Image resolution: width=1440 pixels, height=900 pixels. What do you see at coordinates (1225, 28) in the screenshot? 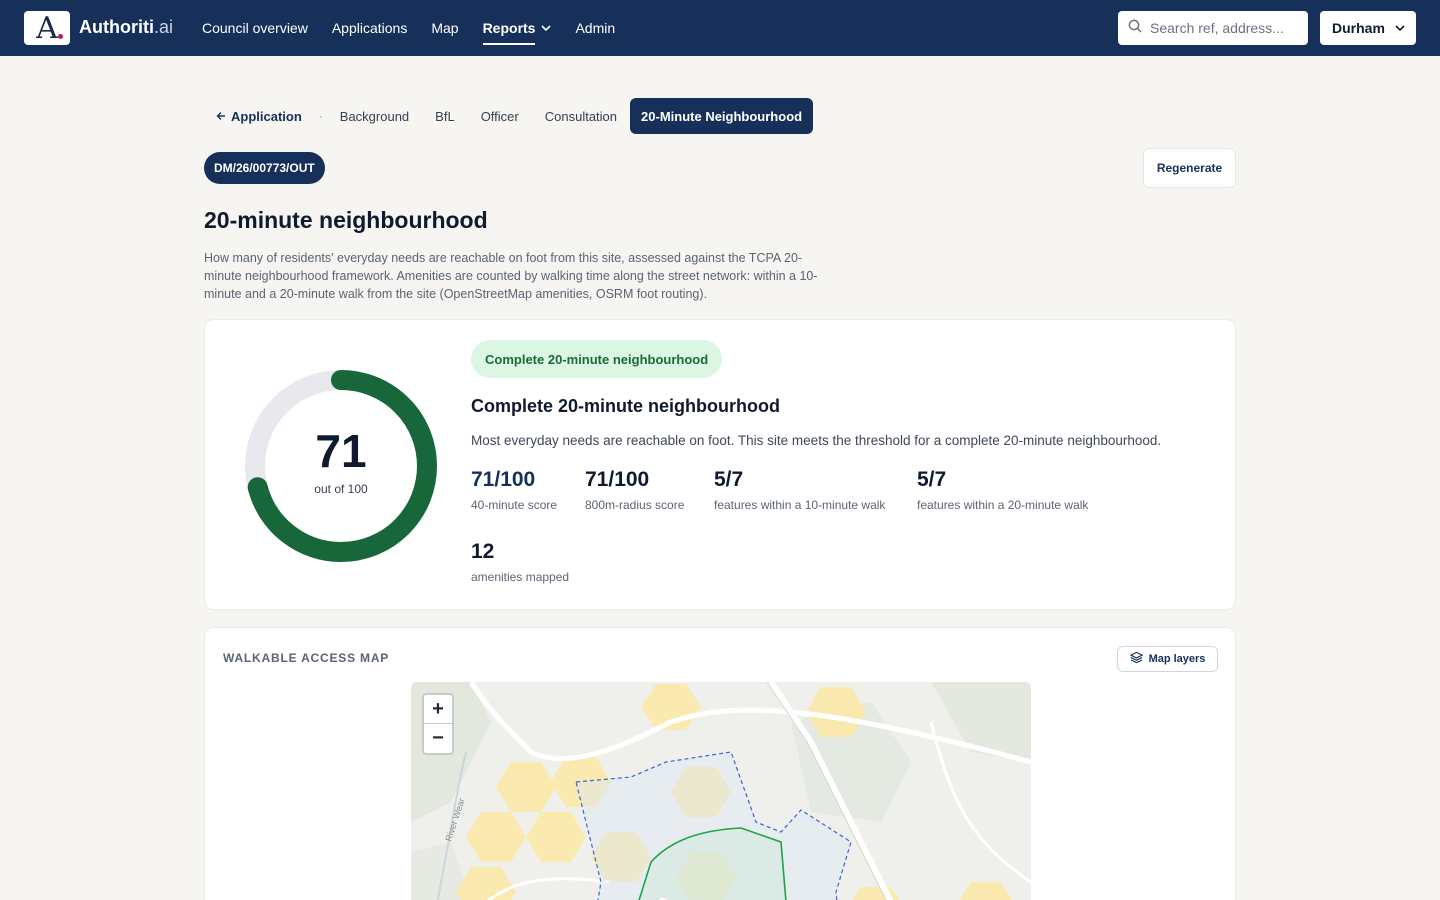
I see `search-input` at bounding box center [1225, 28].